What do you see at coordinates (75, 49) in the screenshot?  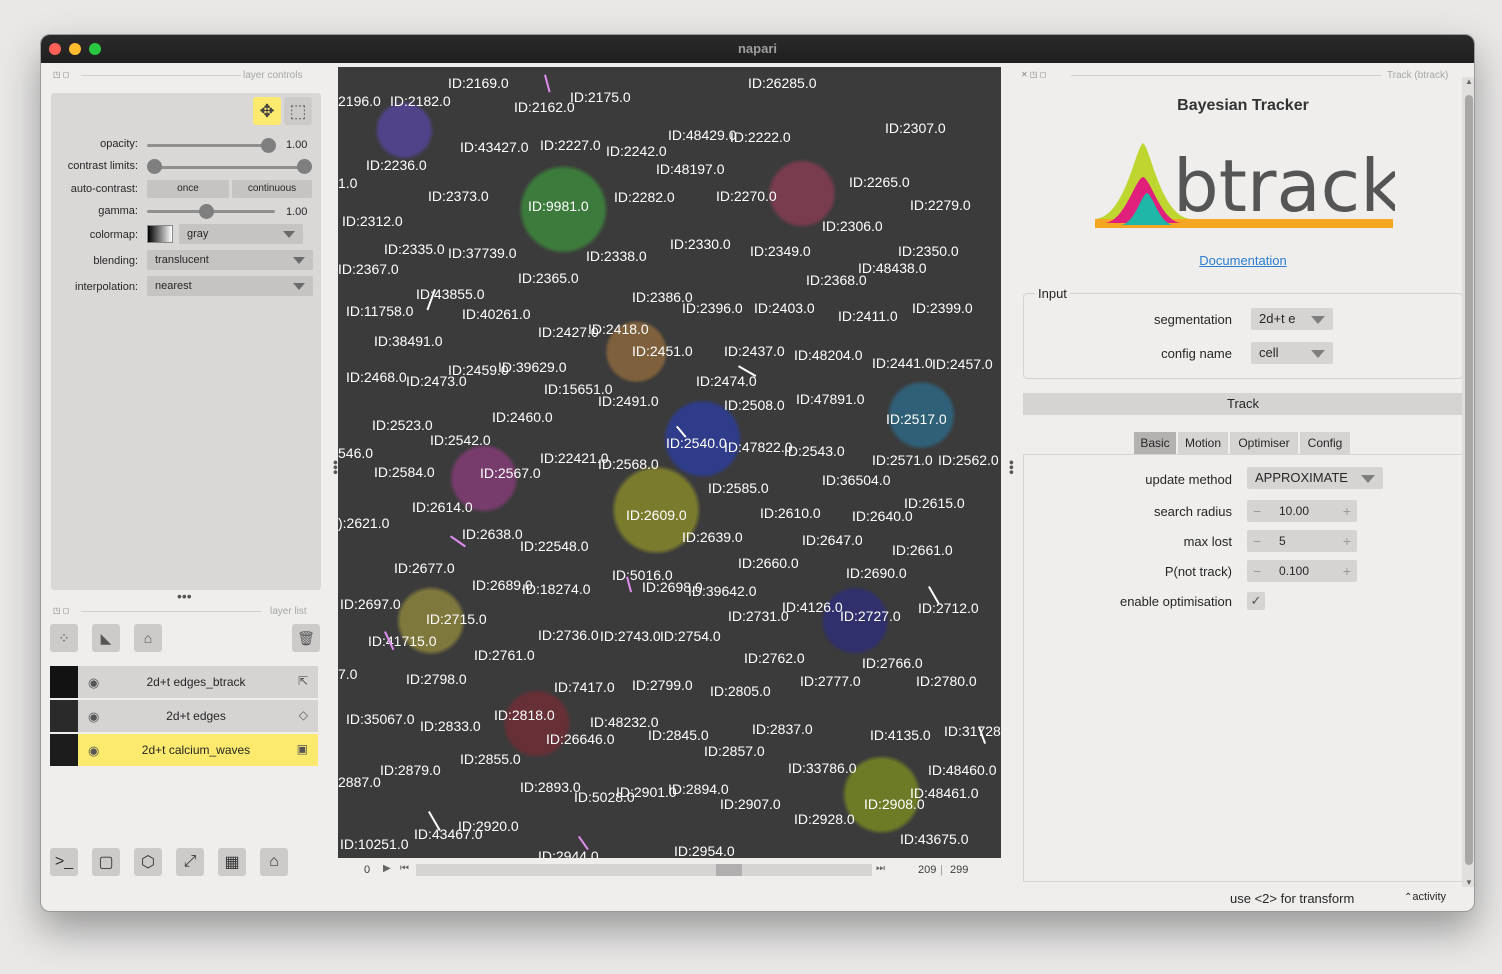 I see `minimize-window-button` at bounding box center [75, 49].